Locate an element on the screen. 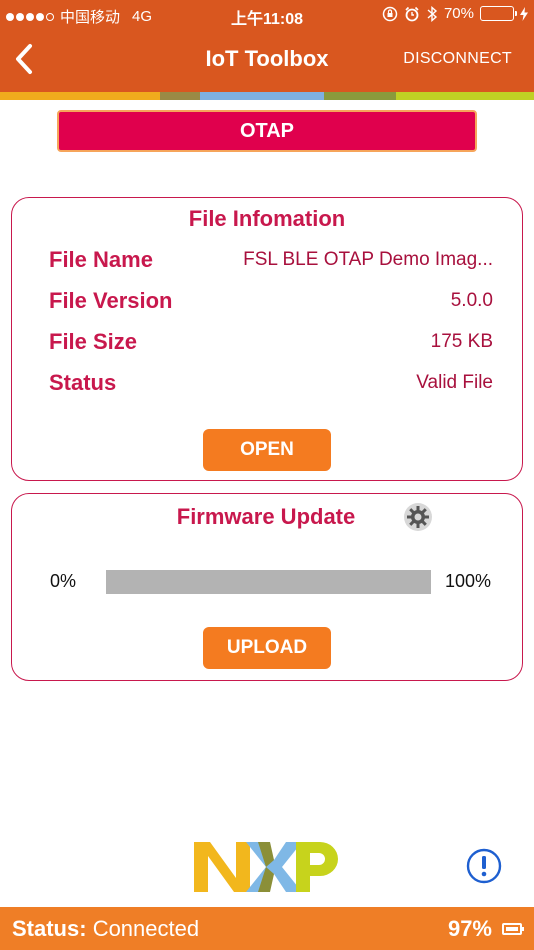 The width and height of the screenshot is (534, 950). file-status-label: Status is located at coordinates (83, 382).